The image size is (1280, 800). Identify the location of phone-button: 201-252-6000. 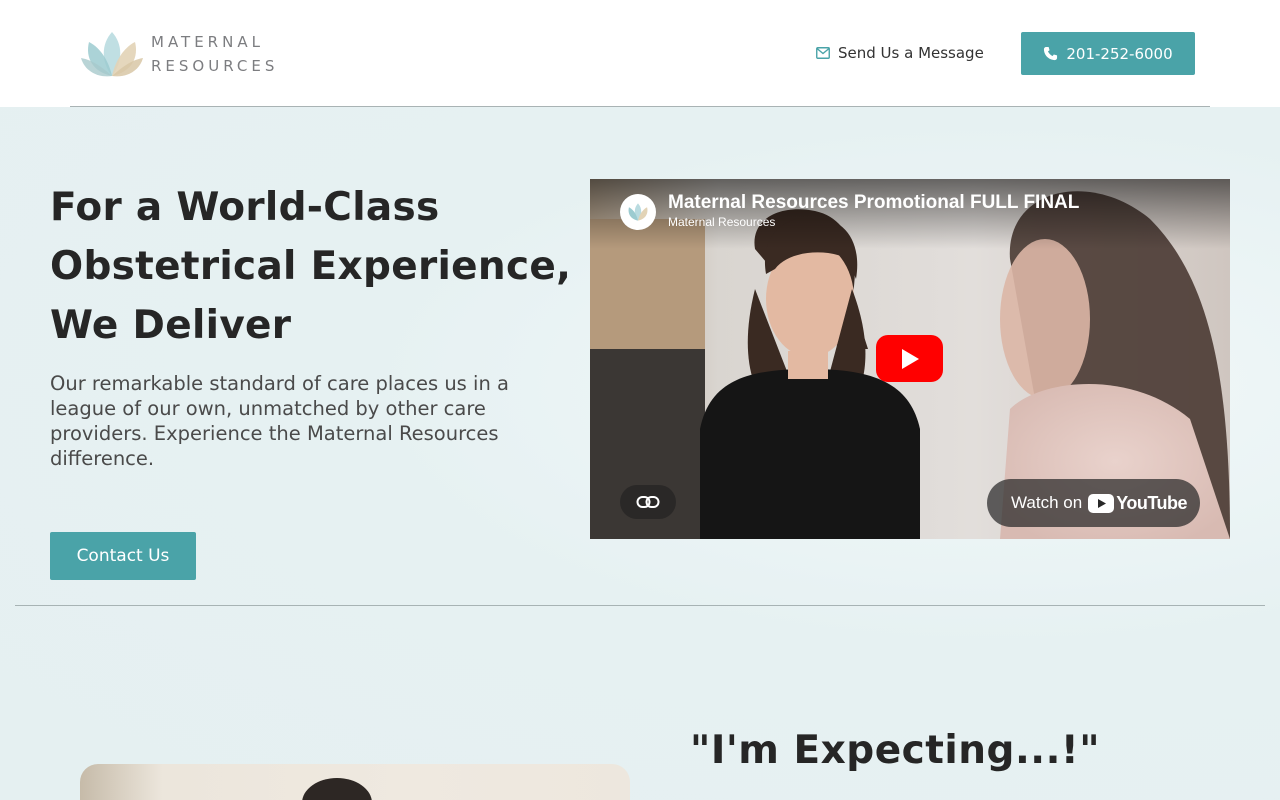
(1108, 53).